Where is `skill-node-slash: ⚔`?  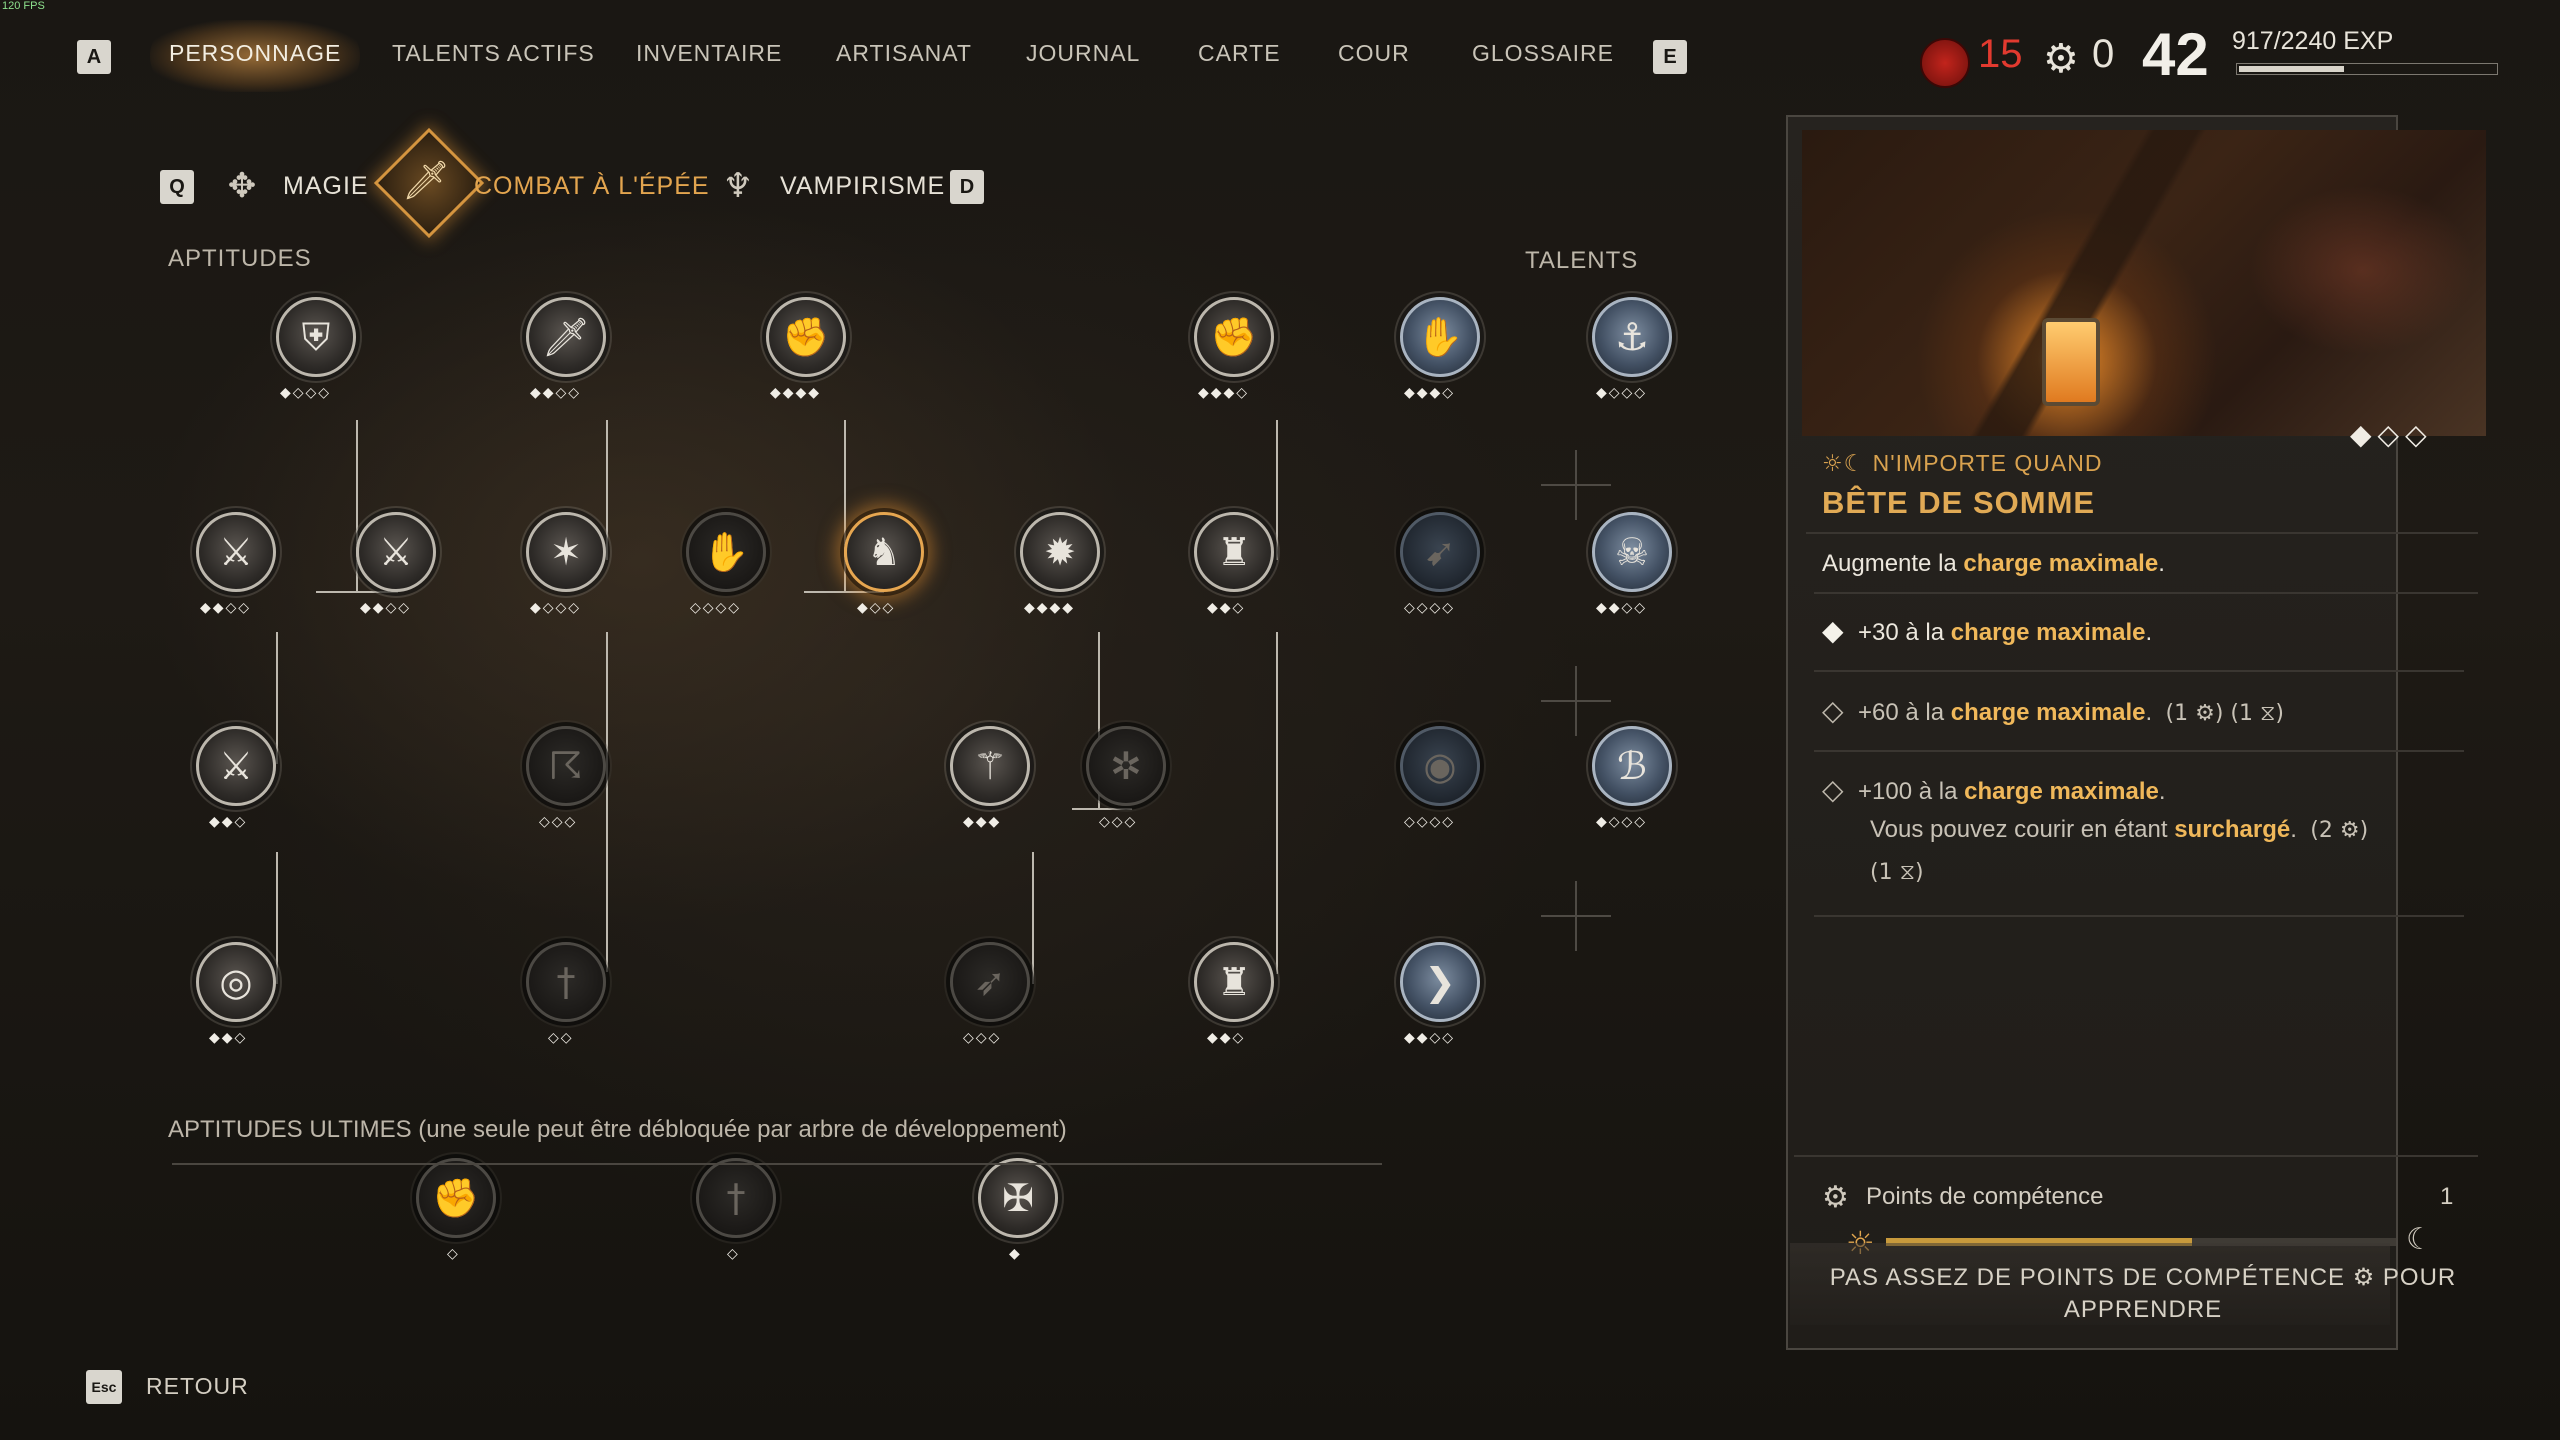 skill-node-slash: ⚔ is located at coordinates (236, 552).